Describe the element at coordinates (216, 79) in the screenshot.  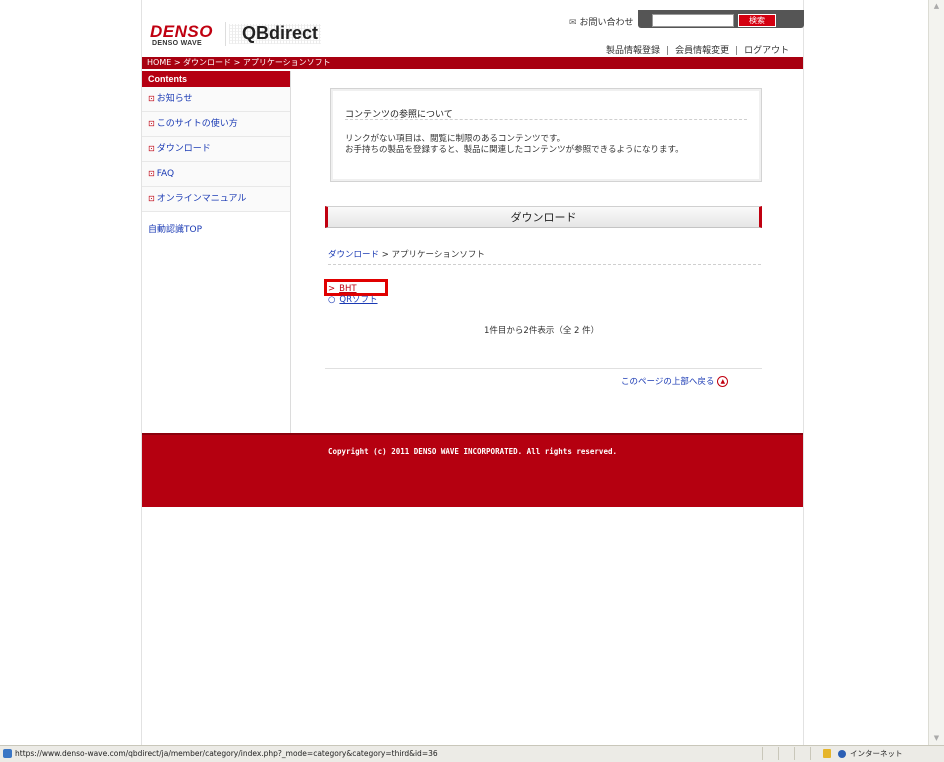
I see `sidebar-heading: Contents` at that location.